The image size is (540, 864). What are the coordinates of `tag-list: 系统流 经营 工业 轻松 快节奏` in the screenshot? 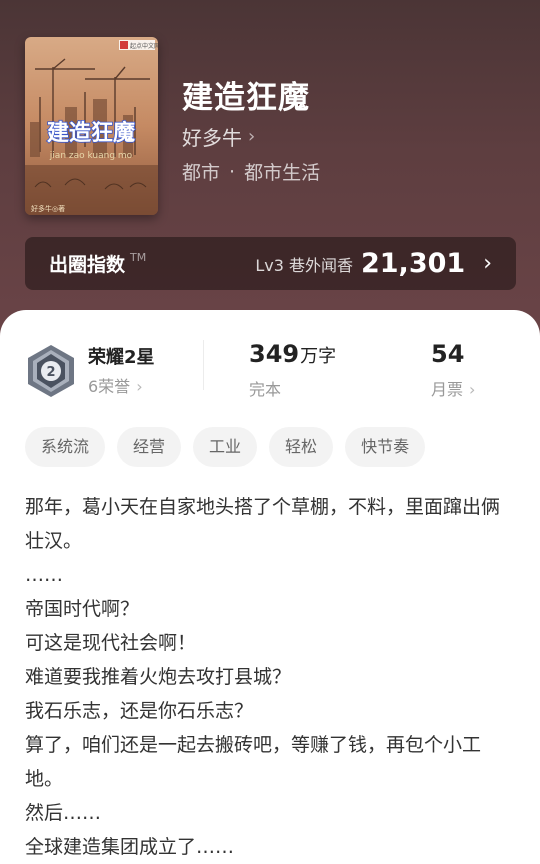 It's located at (231, 447).